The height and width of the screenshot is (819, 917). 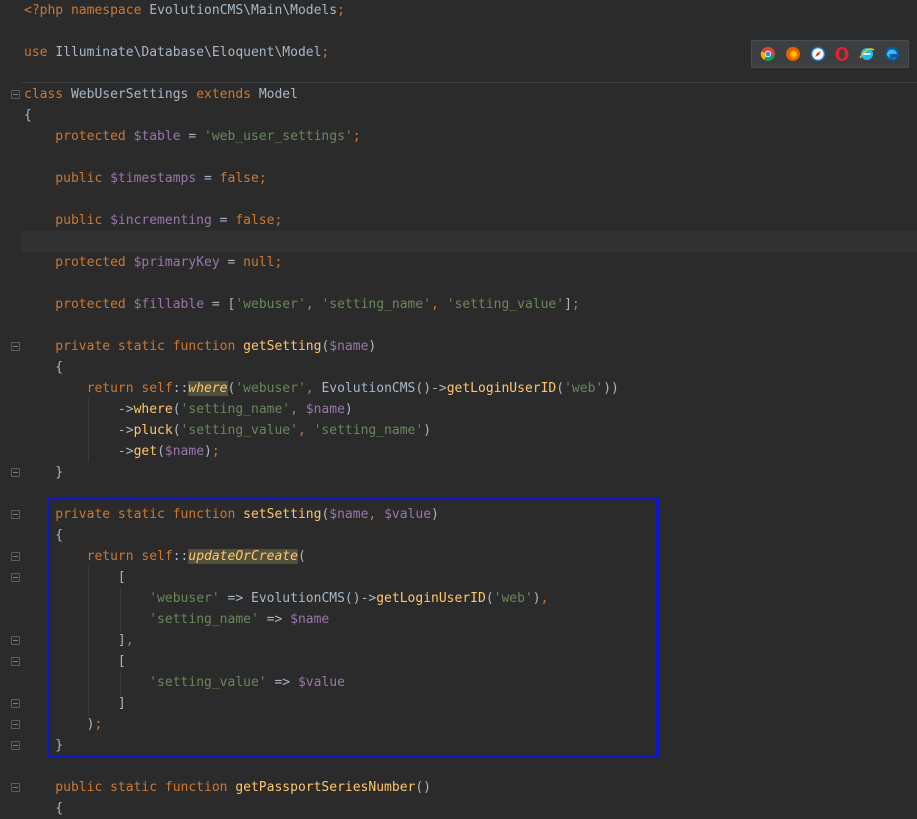 What do you see at coordinates (830, 54) in the screenshot?
I see `browser-preview-toolbar` at bounding box center [830, 54].